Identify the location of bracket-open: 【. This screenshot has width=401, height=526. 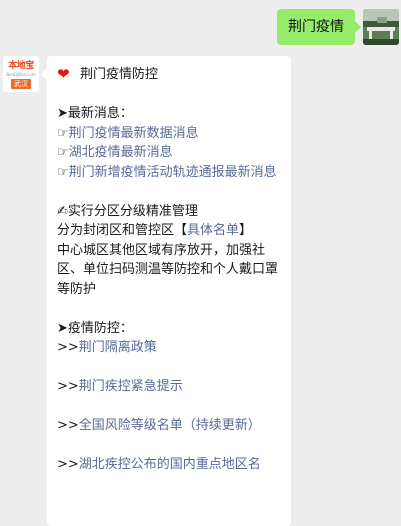
(181, 230).